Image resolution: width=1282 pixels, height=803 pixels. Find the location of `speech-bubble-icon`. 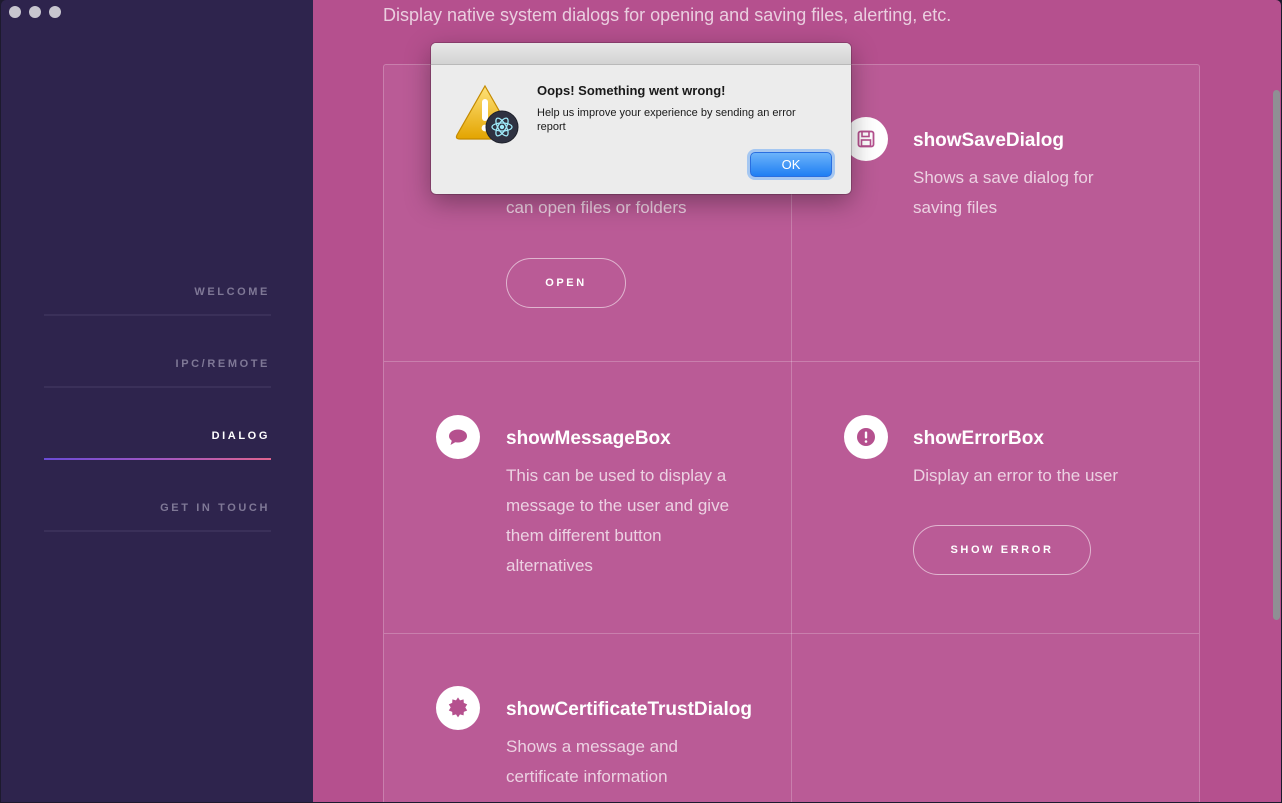

speech-bubble-icon is located at coordinates (458, 437).